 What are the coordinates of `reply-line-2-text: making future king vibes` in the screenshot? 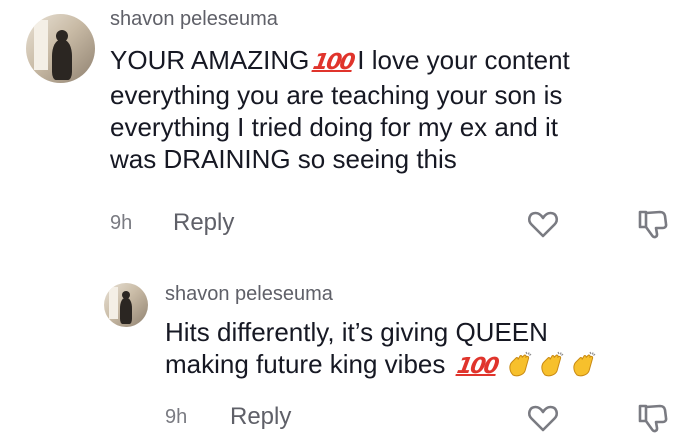 It's located at (305, 364).